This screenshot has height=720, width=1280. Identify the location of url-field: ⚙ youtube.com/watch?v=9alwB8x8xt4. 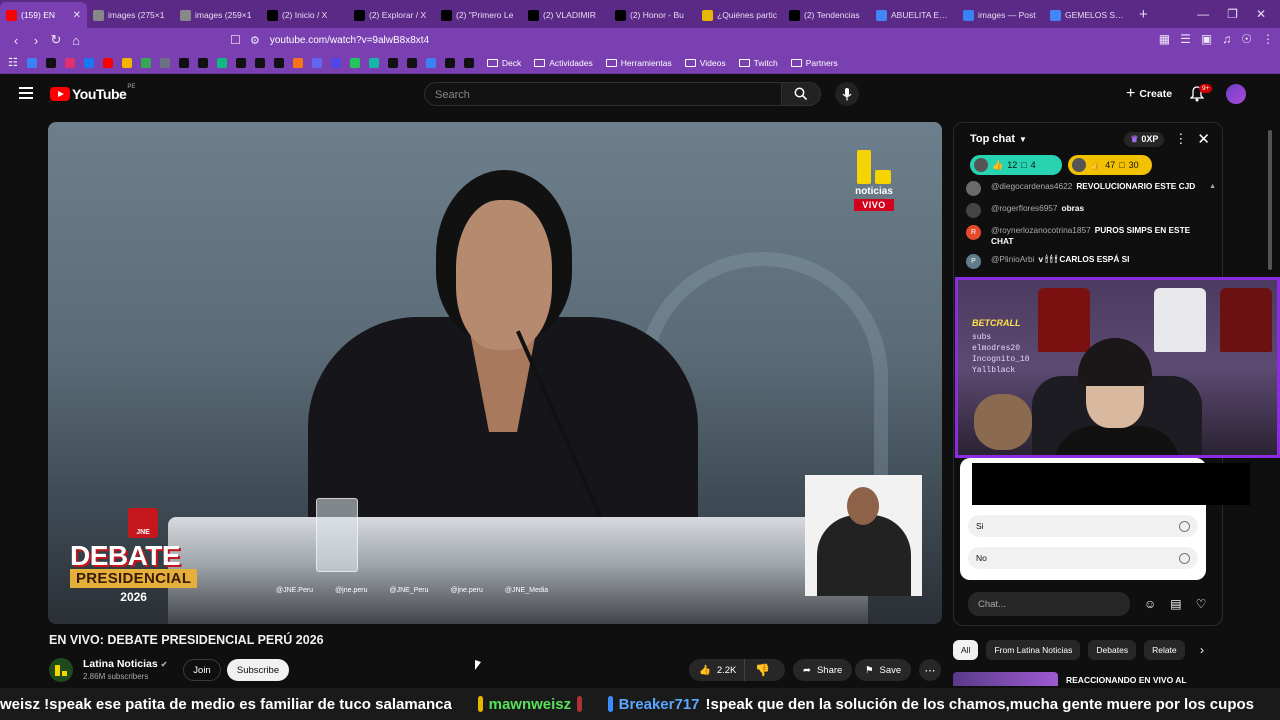
(610, 40).